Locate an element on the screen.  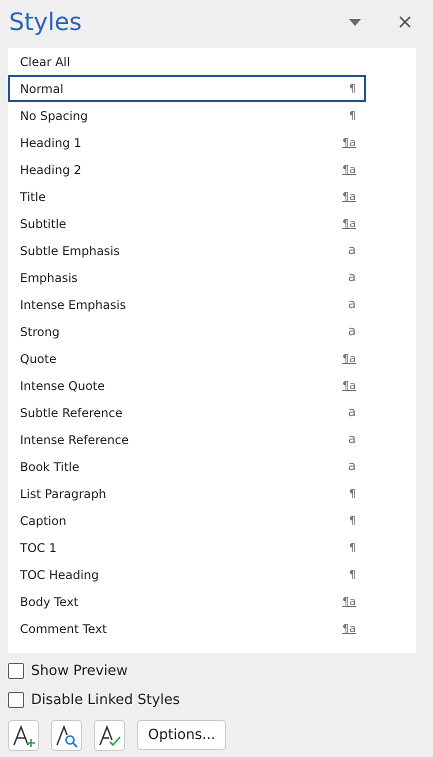
style-item: Strong a is located at coordinates (187, 331).